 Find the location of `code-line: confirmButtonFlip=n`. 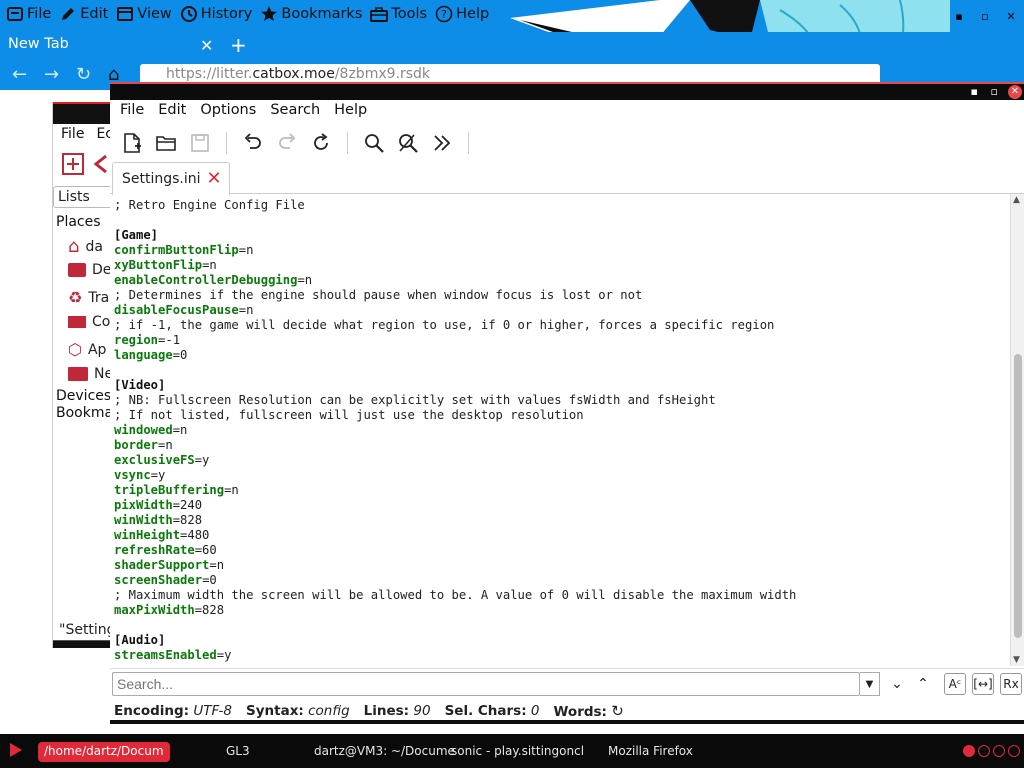

code-line: confirmButtonFlip=n is located at coordinates (560, 250).